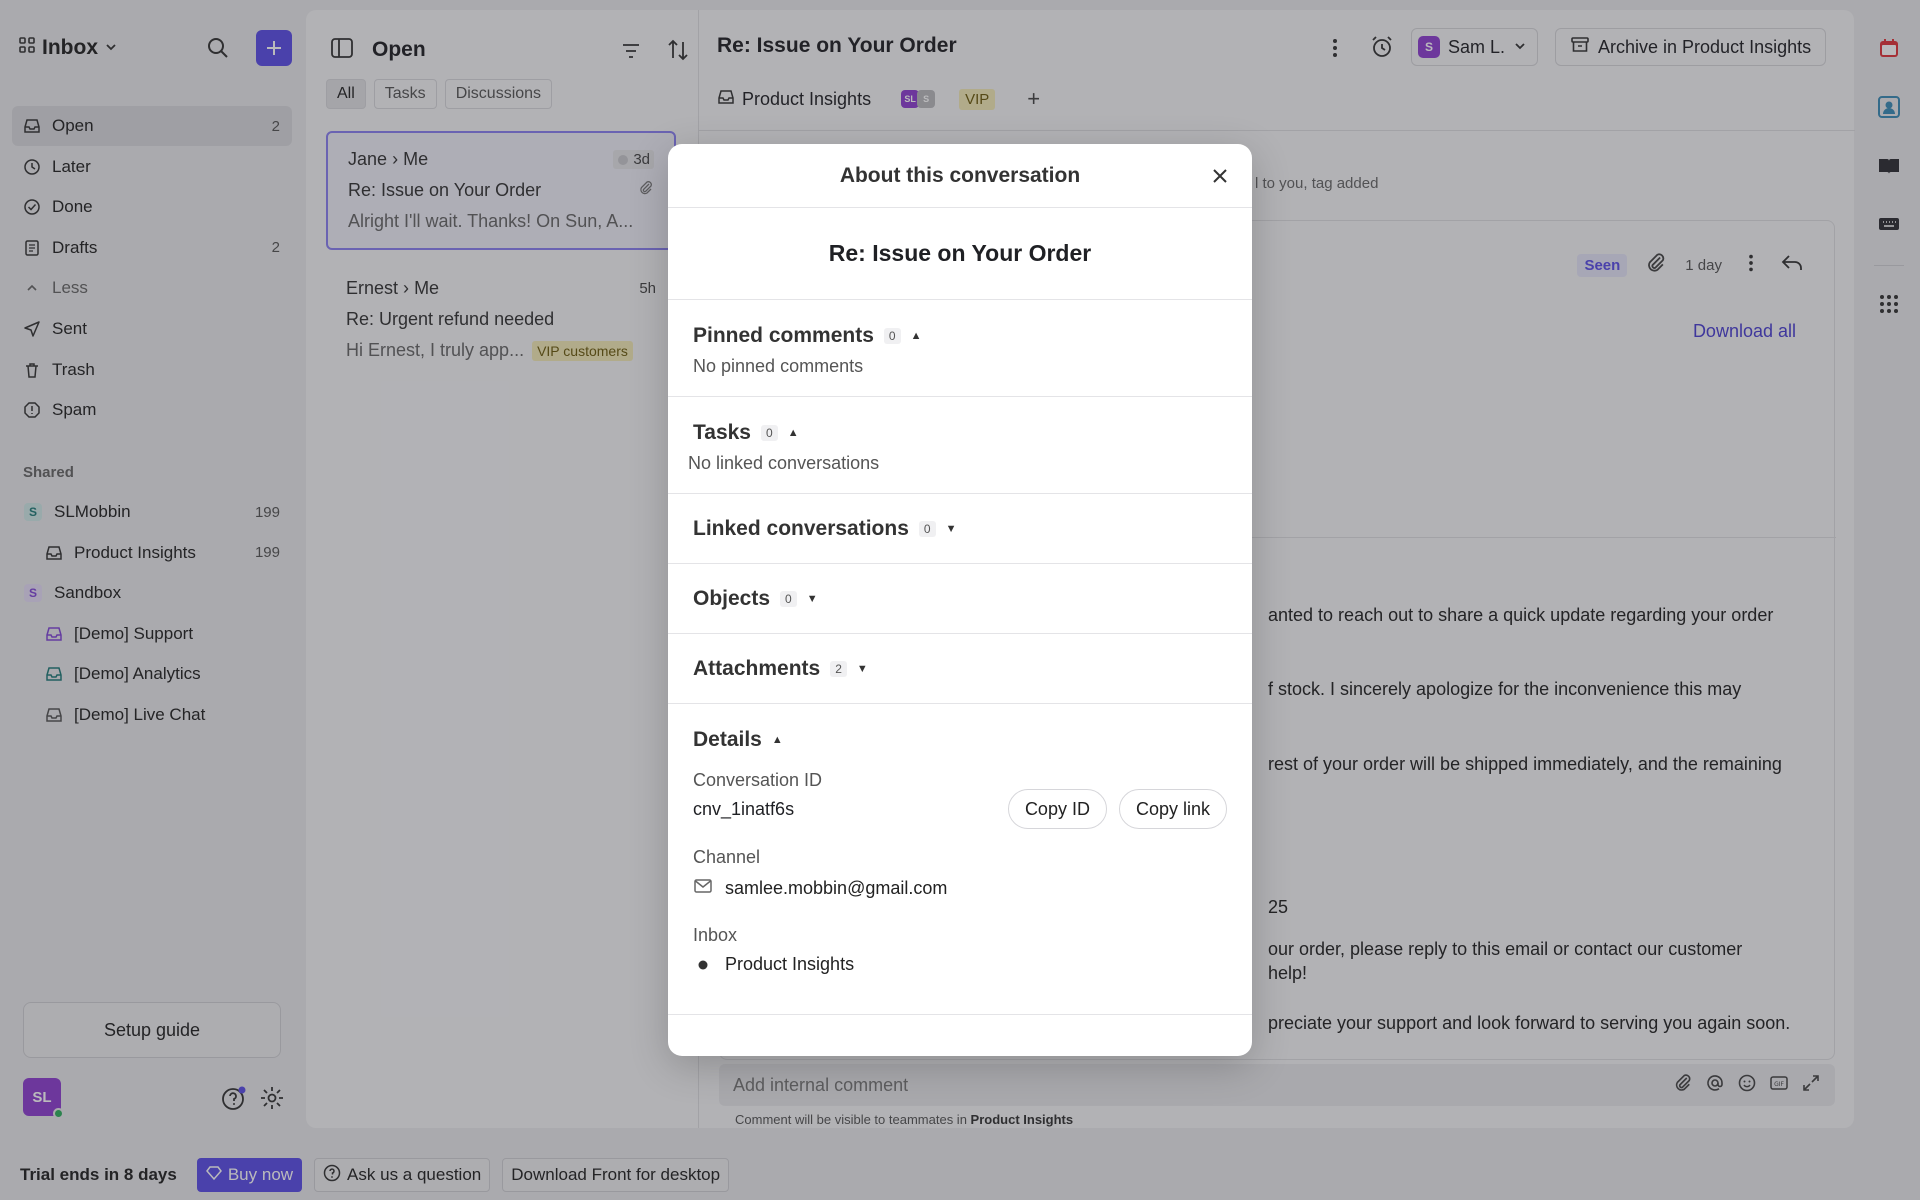  I want to click on channel-row: samlee.mobbin@gmail.com, so click(960, 888).